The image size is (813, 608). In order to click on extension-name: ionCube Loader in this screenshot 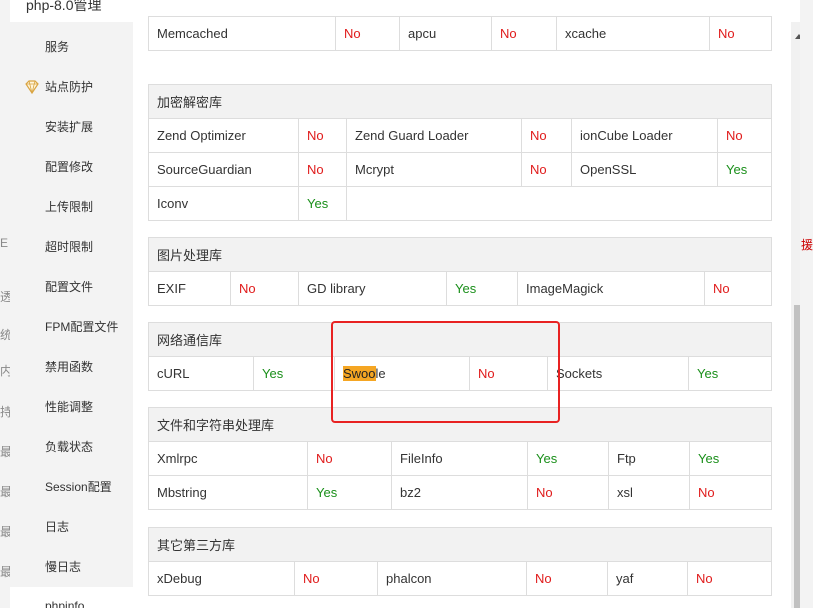, I will do `click(644, 135)`.